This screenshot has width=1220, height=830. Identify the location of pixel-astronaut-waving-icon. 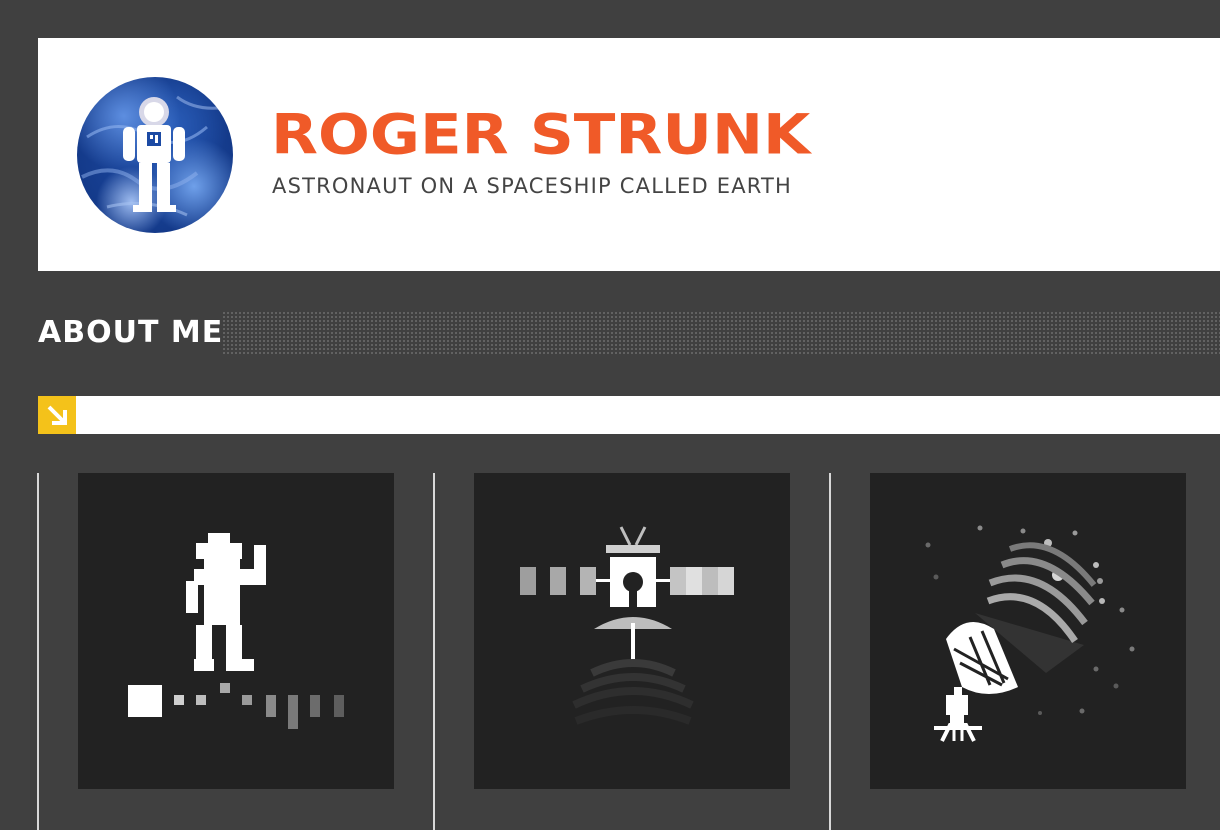
(236, 631).